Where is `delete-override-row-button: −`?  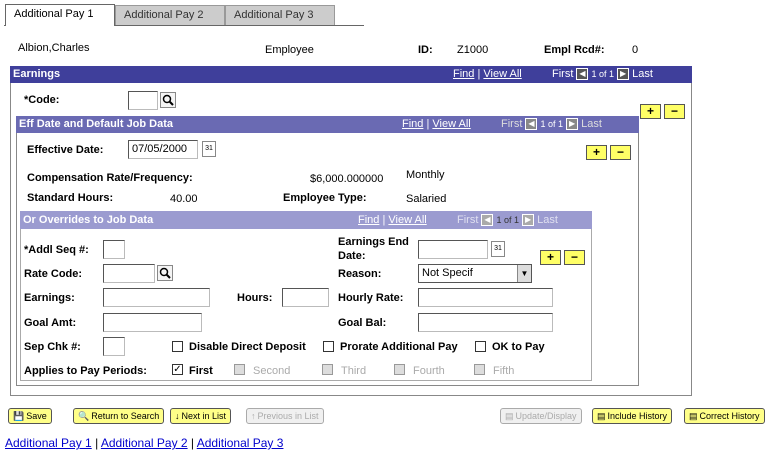 delete-override-row-button: − is located at coordinates (574, 257).